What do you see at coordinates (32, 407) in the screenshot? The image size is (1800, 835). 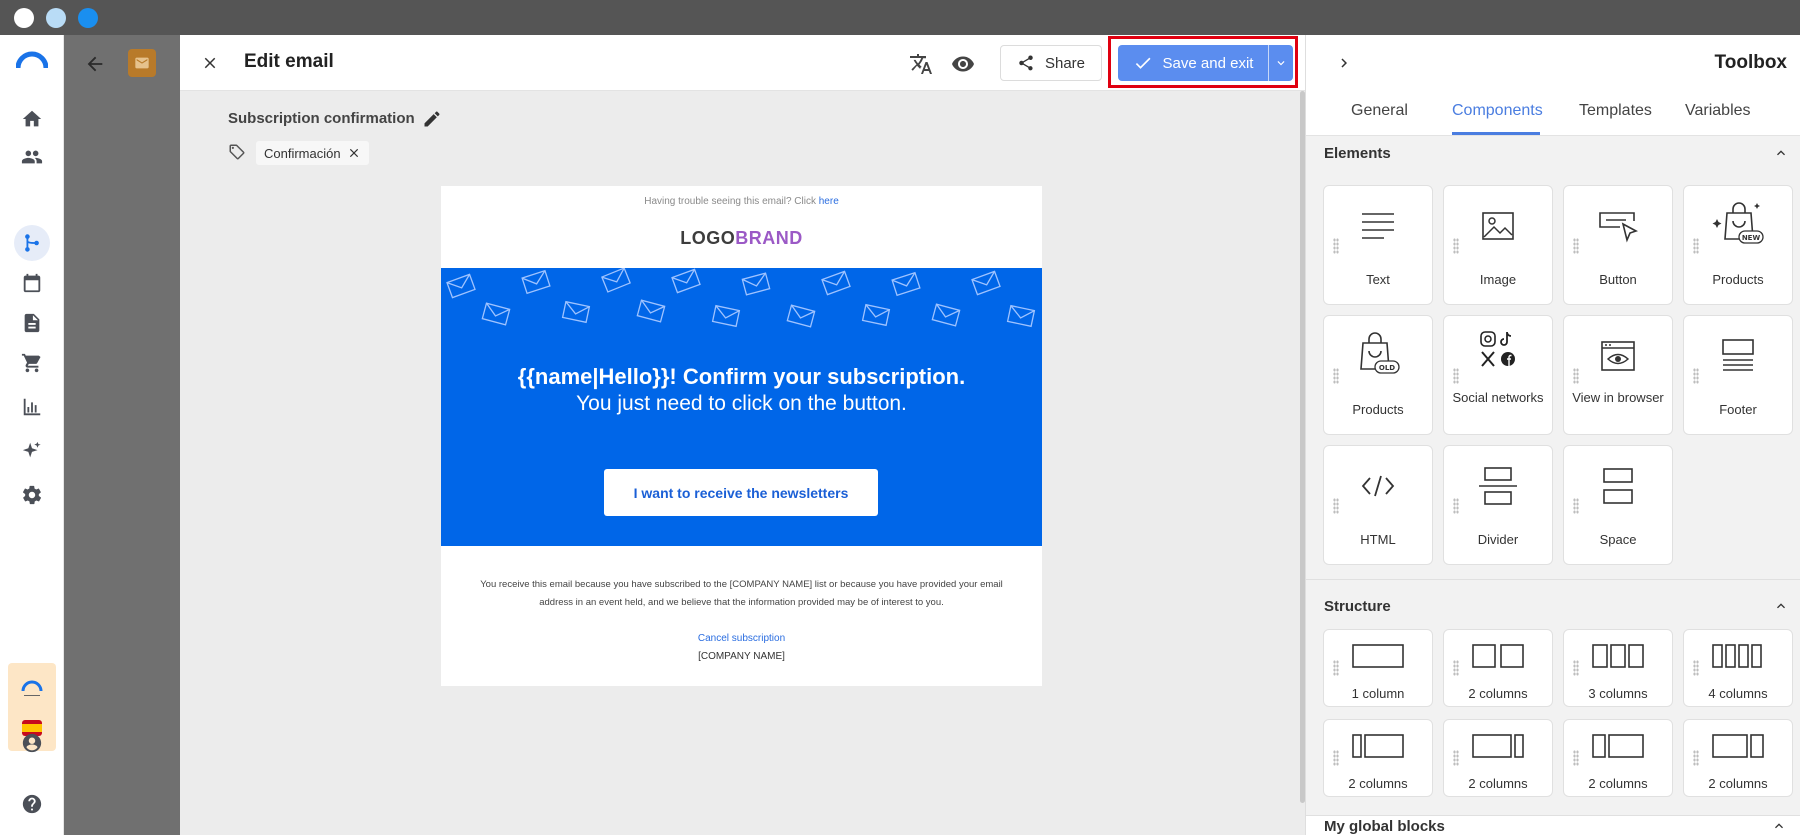 I see `reports-icon` at bounding box center [32, 407].